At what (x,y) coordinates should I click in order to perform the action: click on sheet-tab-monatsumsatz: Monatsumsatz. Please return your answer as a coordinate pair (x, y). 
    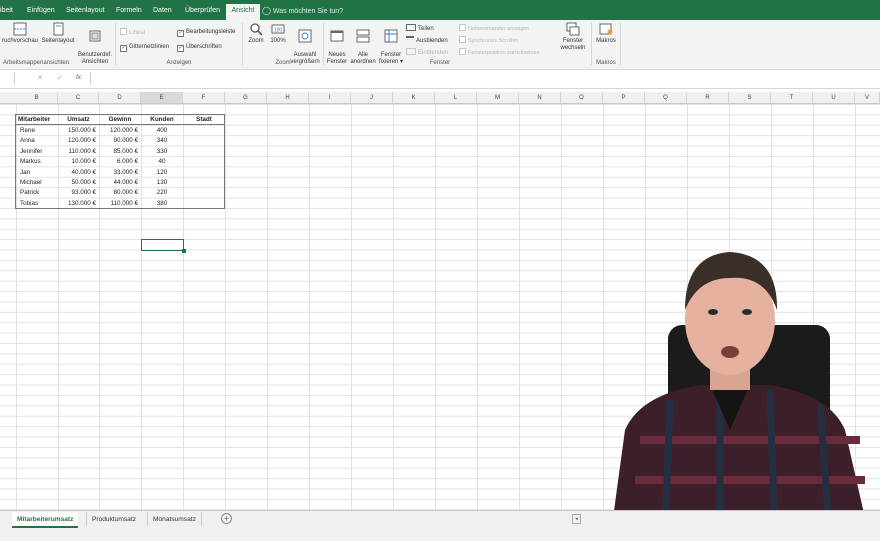
    Looking at the image, I should click on (174, 519).